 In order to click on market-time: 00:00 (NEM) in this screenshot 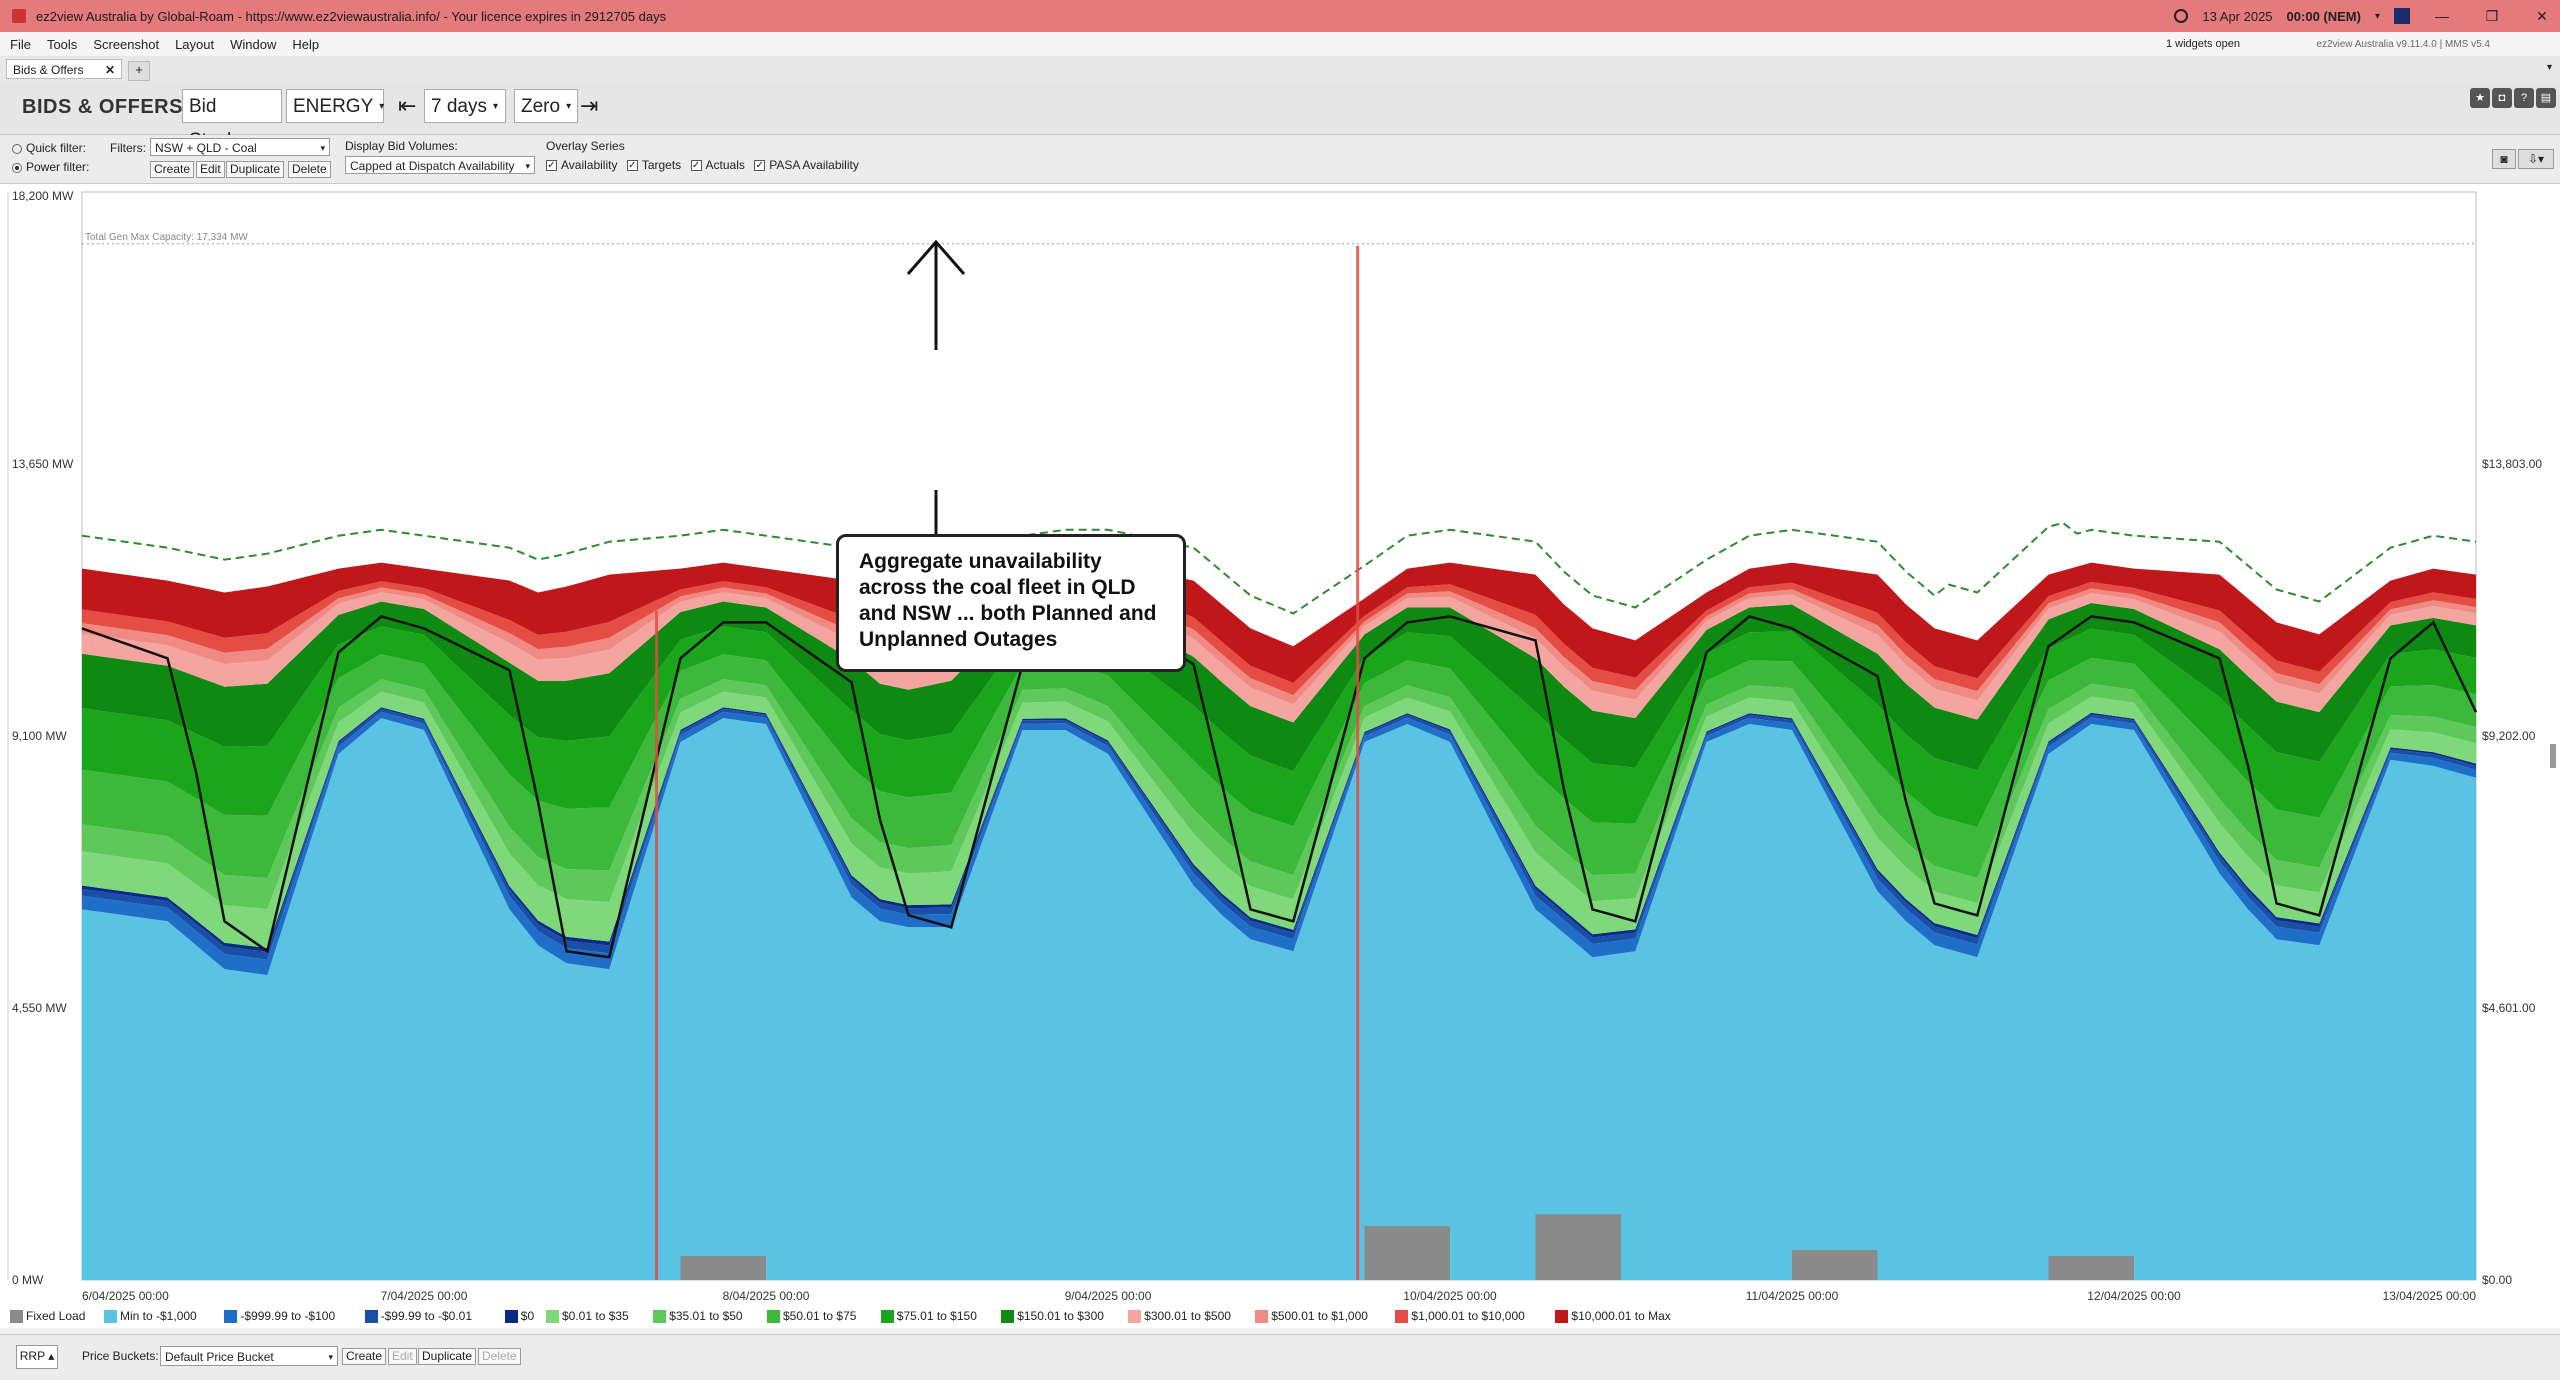, I will do `click(2324, 16)`.